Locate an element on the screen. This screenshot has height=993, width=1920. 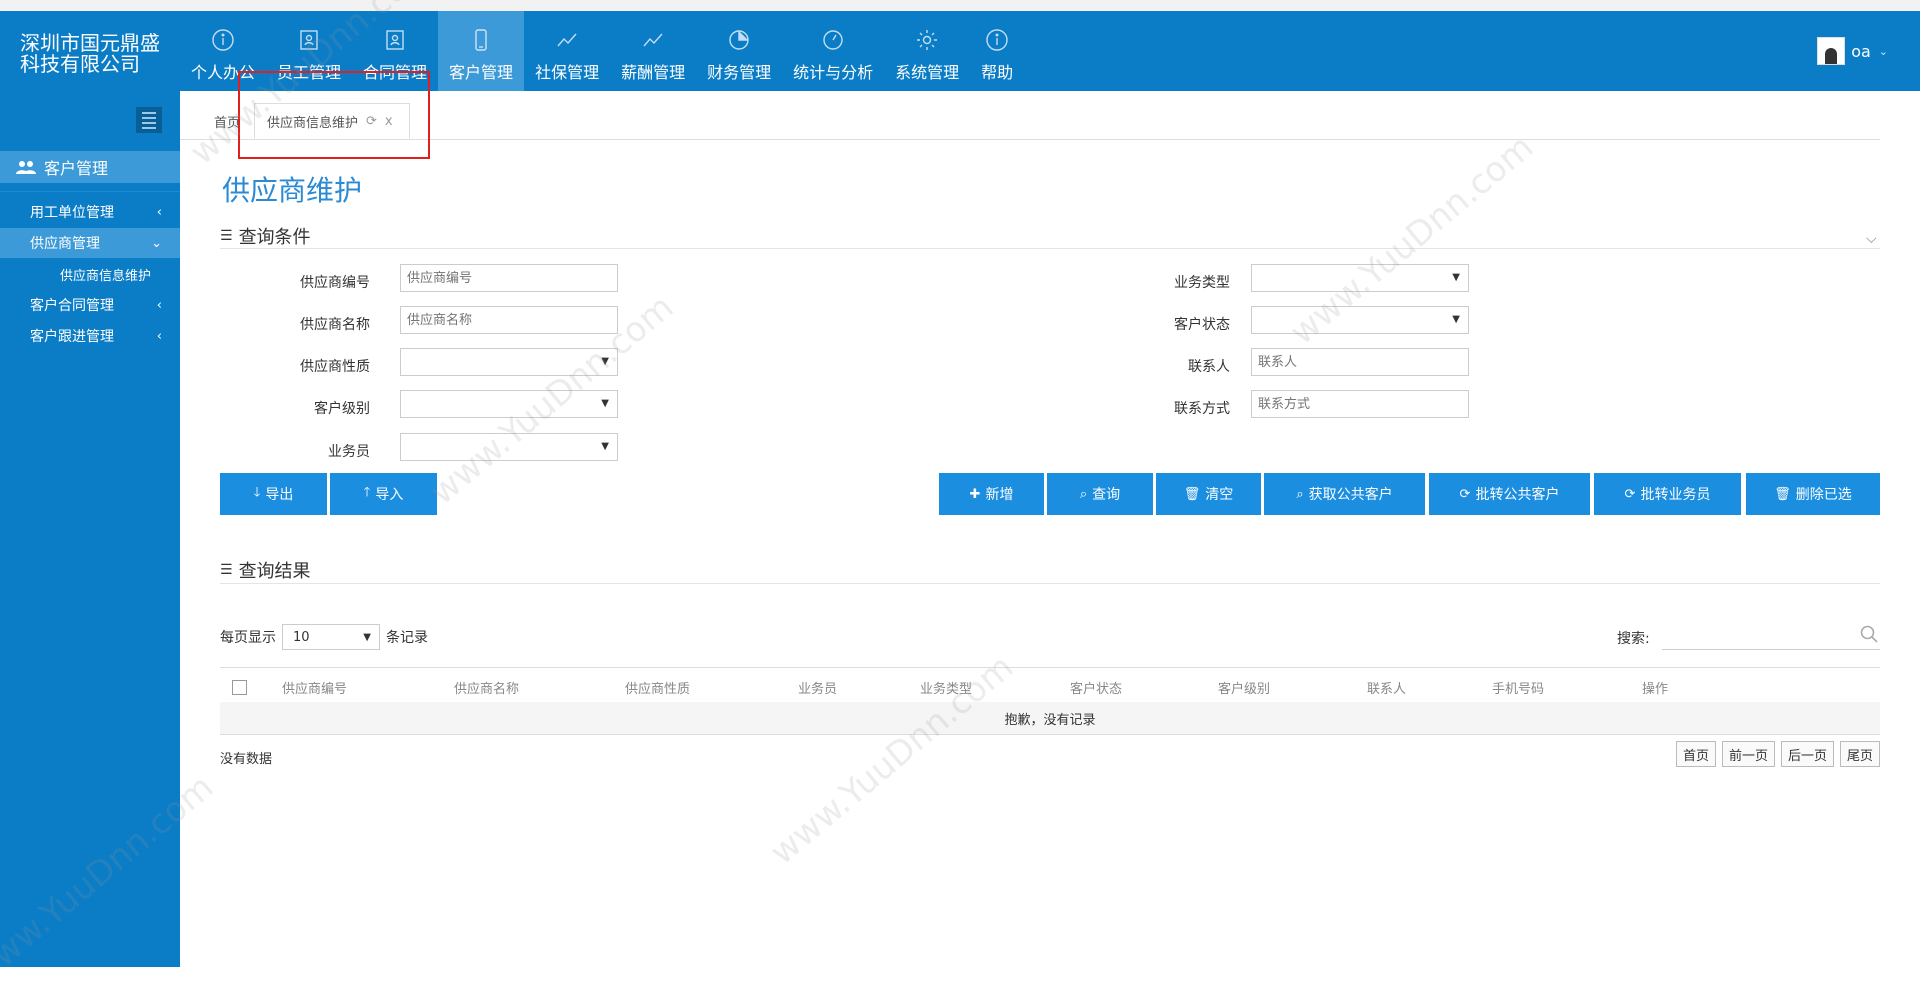
chevron-left-icon: ‹ is located at coordinates (159, 336).